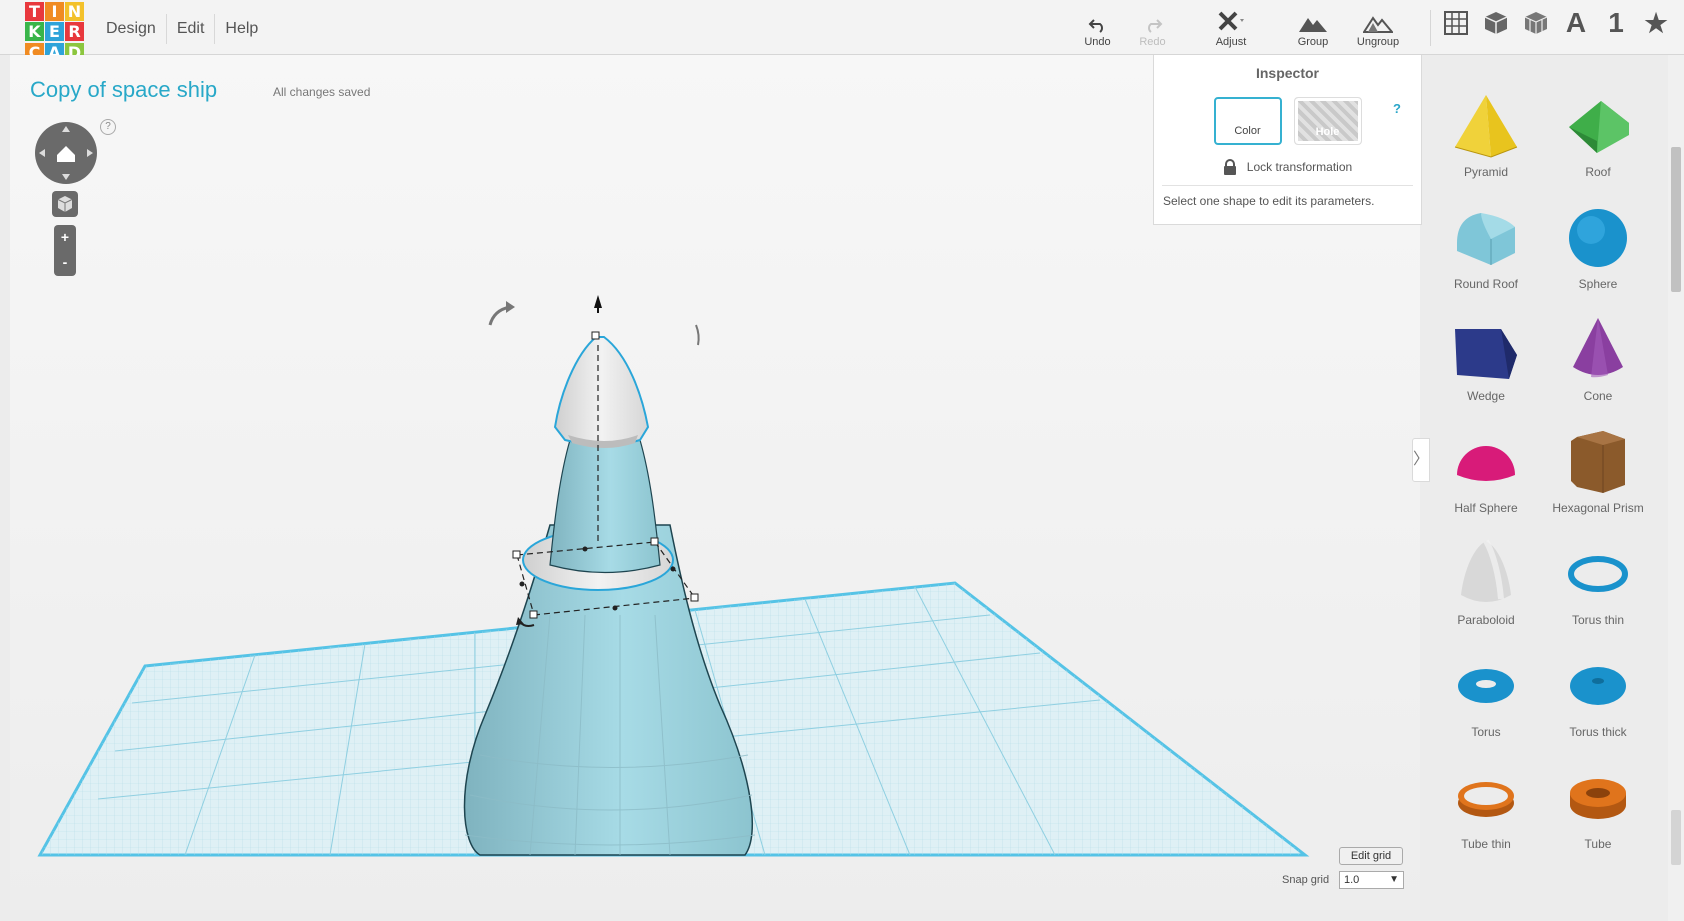 The width and height of the screenshot is (1684, 921). Describe the element at coordinates (1247, 121) in the screenshot. I see `color-button: Color` at that location.